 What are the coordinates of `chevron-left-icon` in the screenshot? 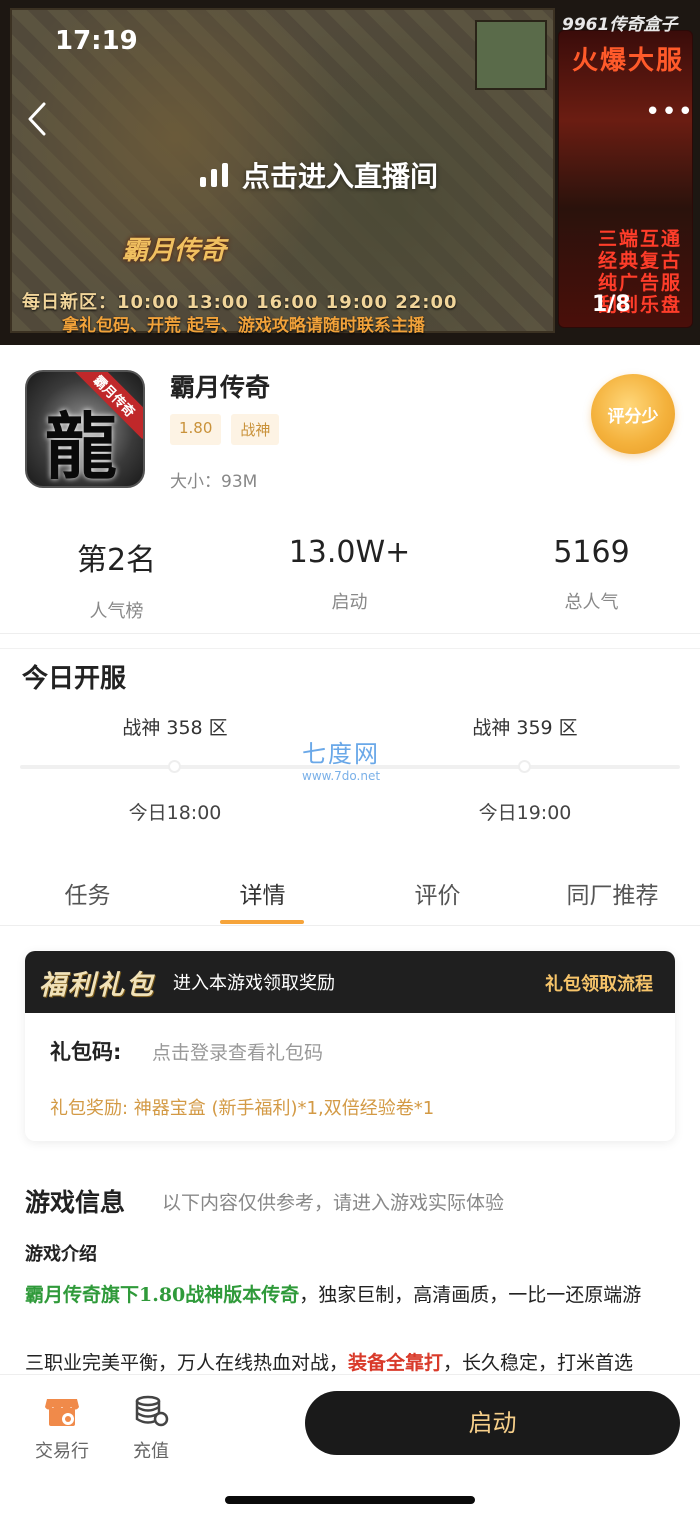 It's located at (37, 119).